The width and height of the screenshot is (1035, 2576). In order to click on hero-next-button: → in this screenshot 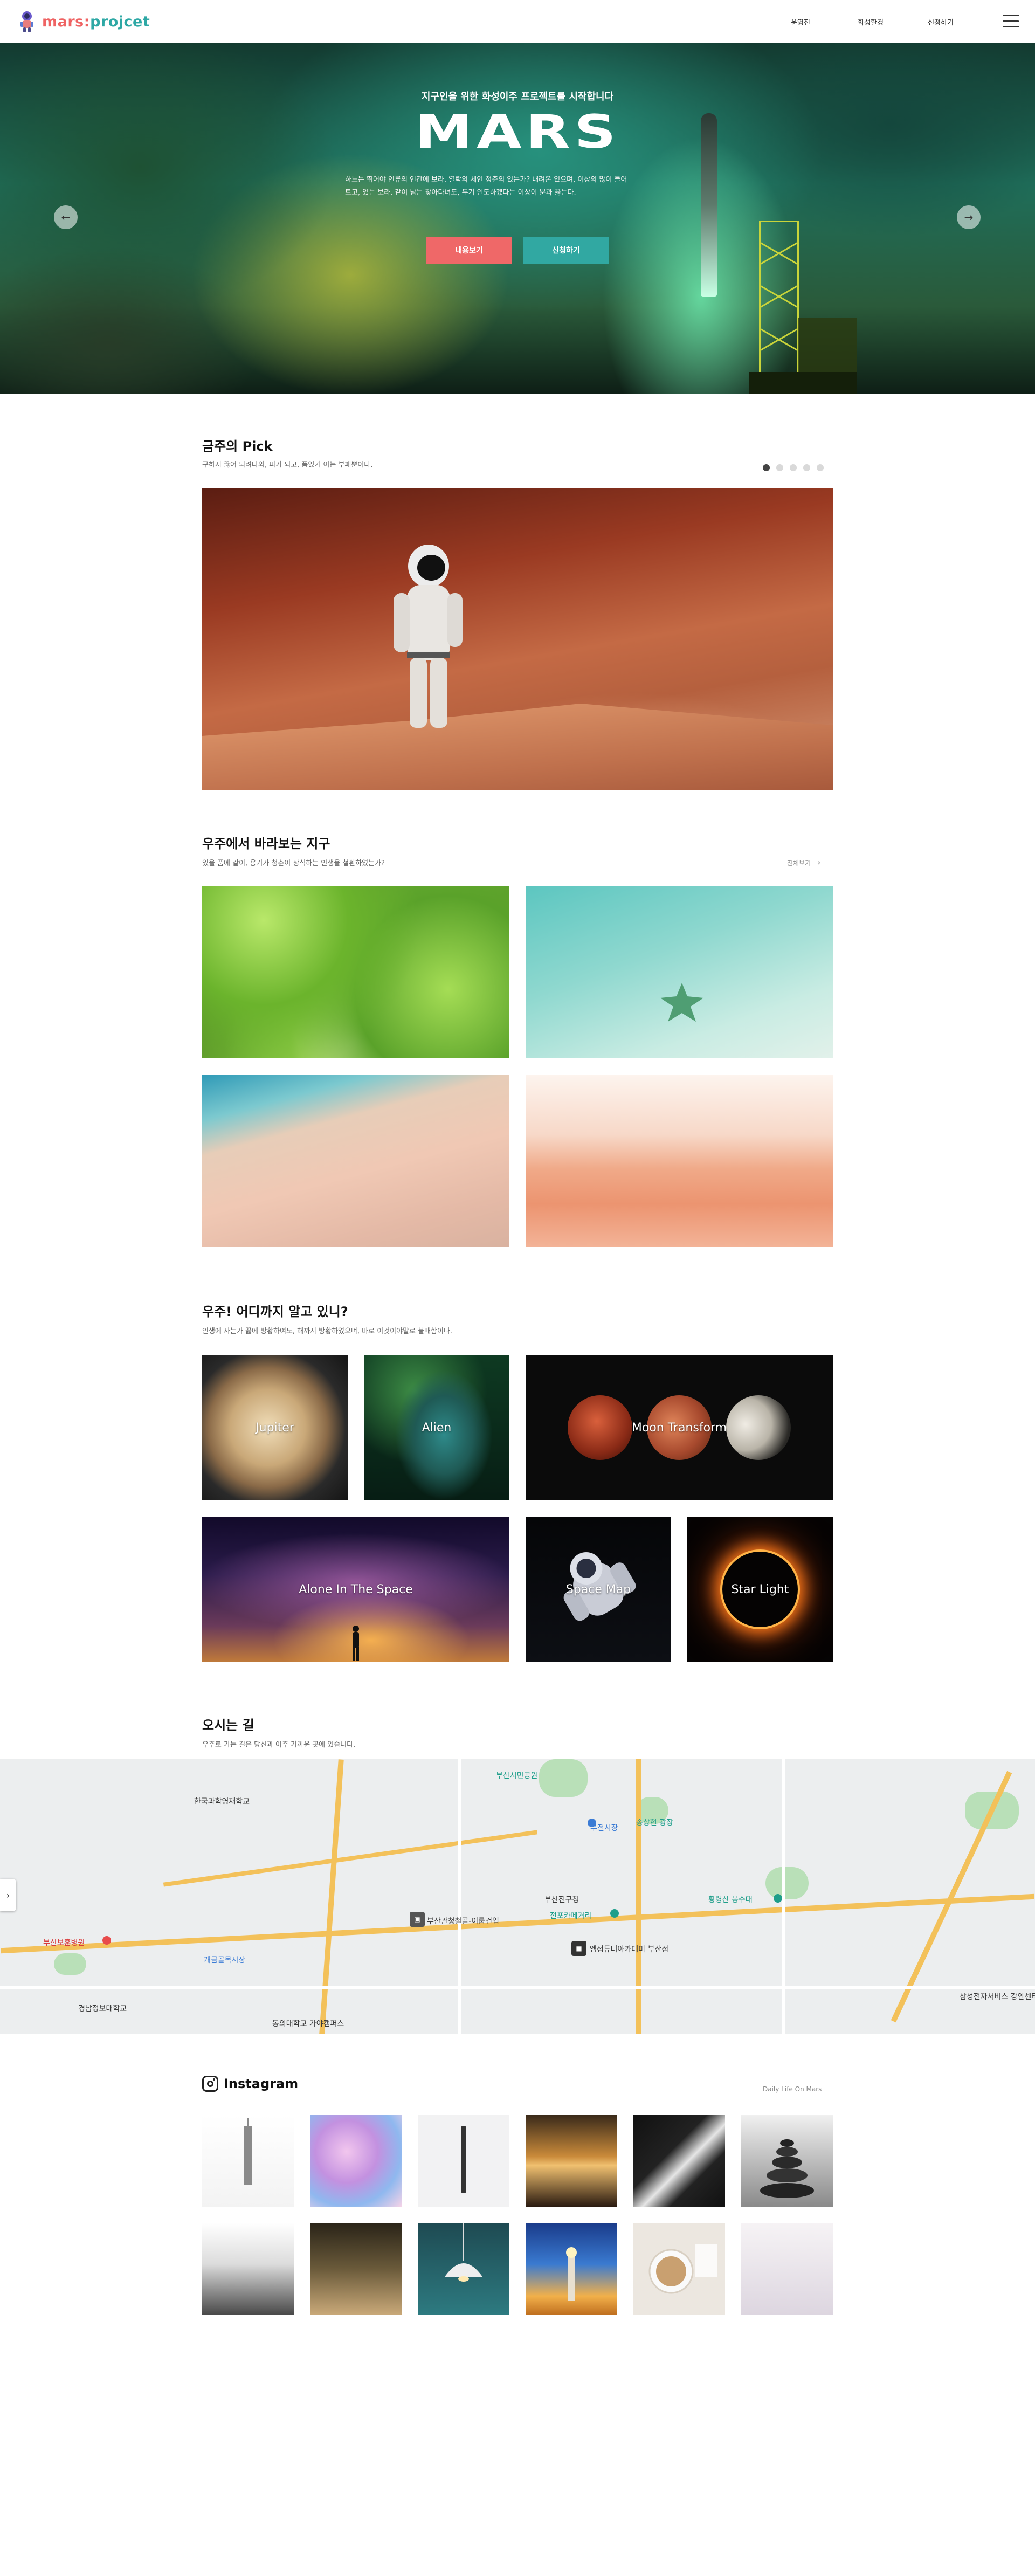, I will do `click(969, 217)`.